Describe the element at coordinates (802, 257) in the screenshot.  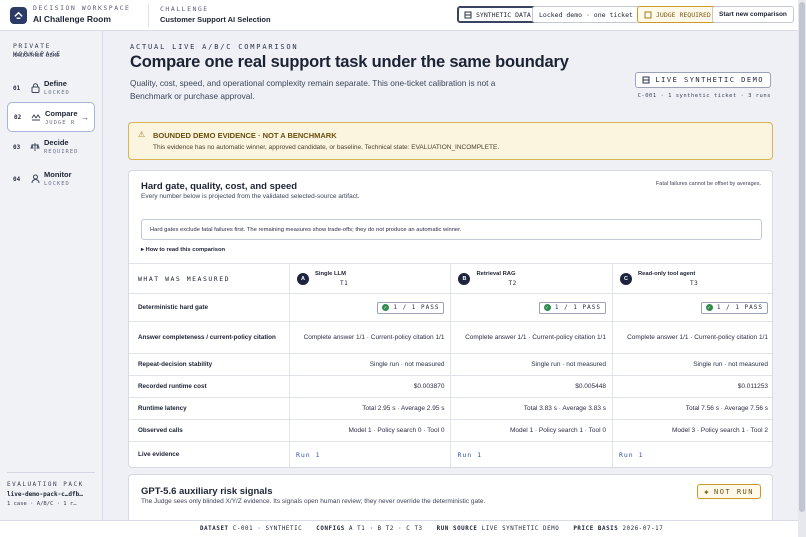
I see `scrollbar-thumb` at that location.